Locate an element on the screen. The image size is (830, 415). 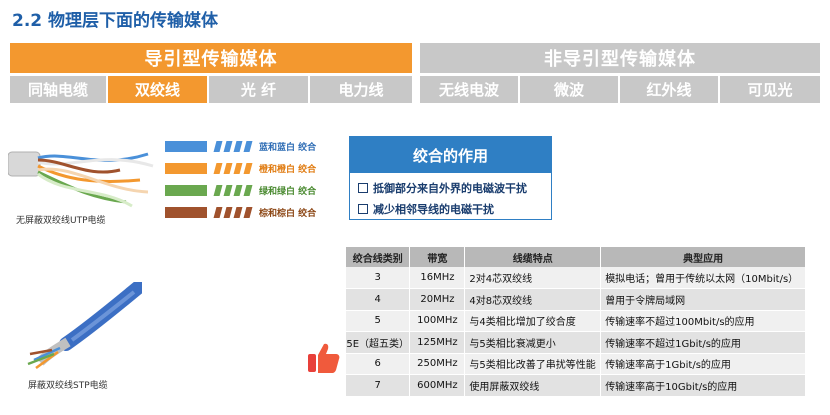
table-cell: 传输速率高于1Gbit/s的应用 is located at coordinates (703, 364).